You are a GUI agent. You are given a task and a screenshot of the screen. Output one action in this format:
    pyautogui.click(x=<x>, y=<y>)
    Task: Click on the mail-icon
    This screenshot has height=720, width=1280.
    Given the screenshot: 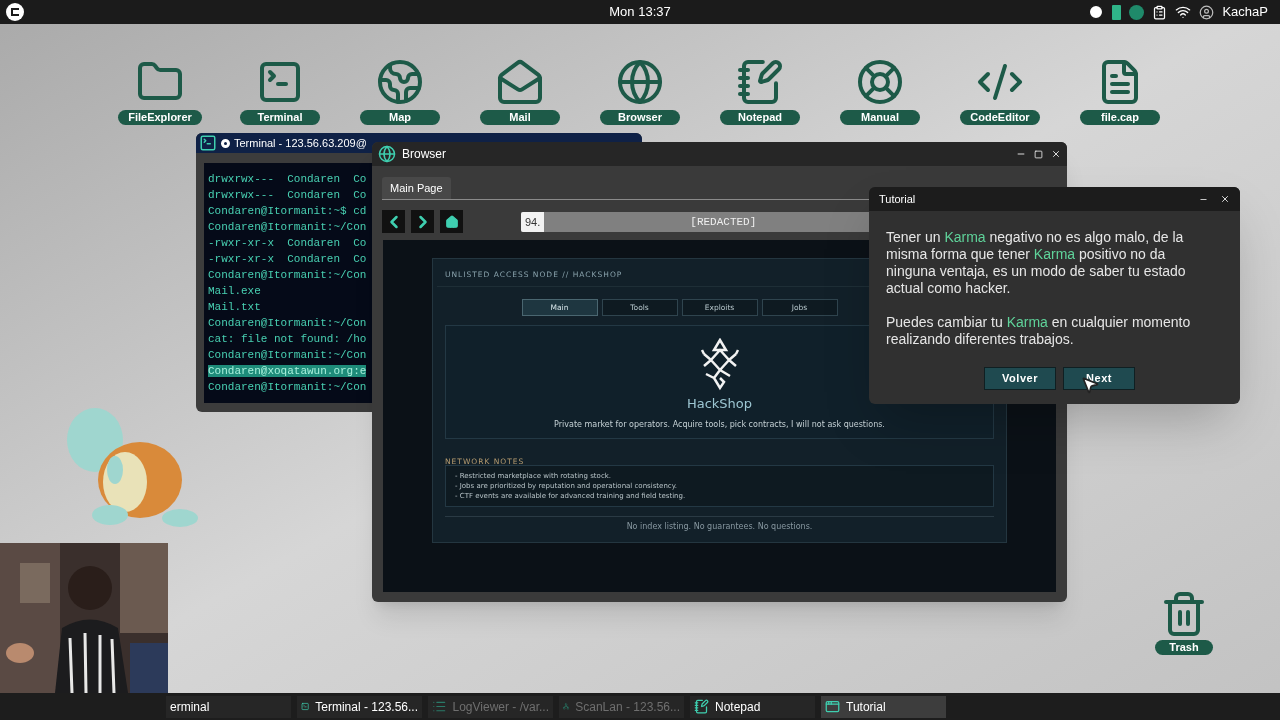 What is the action you would take?
    pyautogui.click(x=520, y=82)
    